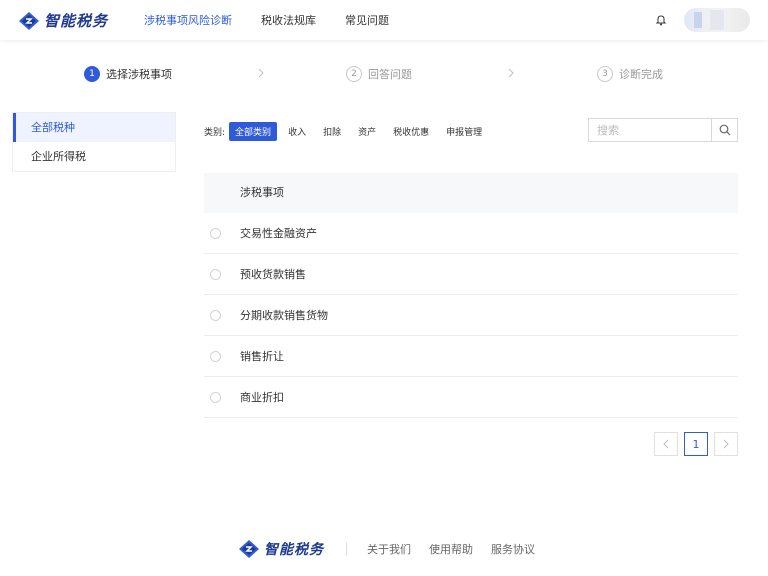 This screenshot has width=768, height=576. I want to click on top-navbar: 智能税务 涉税事项风险诊断 税收法规库 常见问题, so click(384, 20).